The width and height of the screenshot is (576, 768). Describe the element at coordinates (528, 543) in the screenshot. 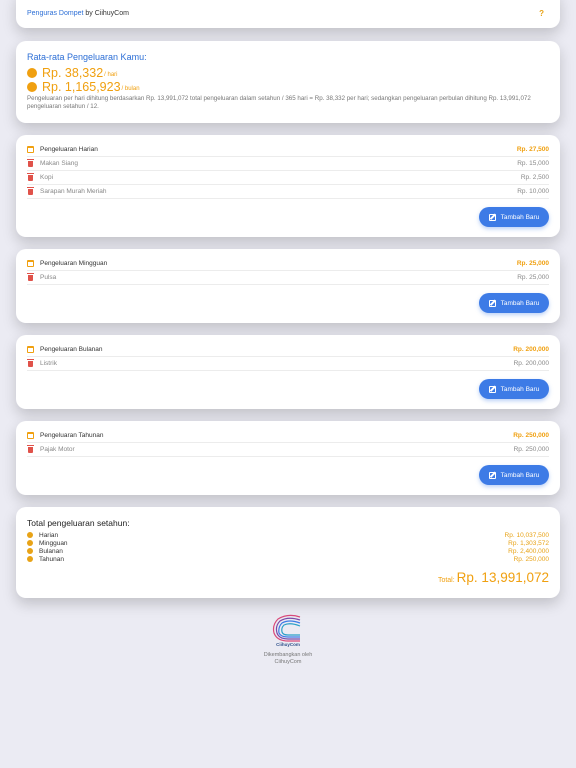

I see `total-line-amount: Rp. 1,303,572` at that location.